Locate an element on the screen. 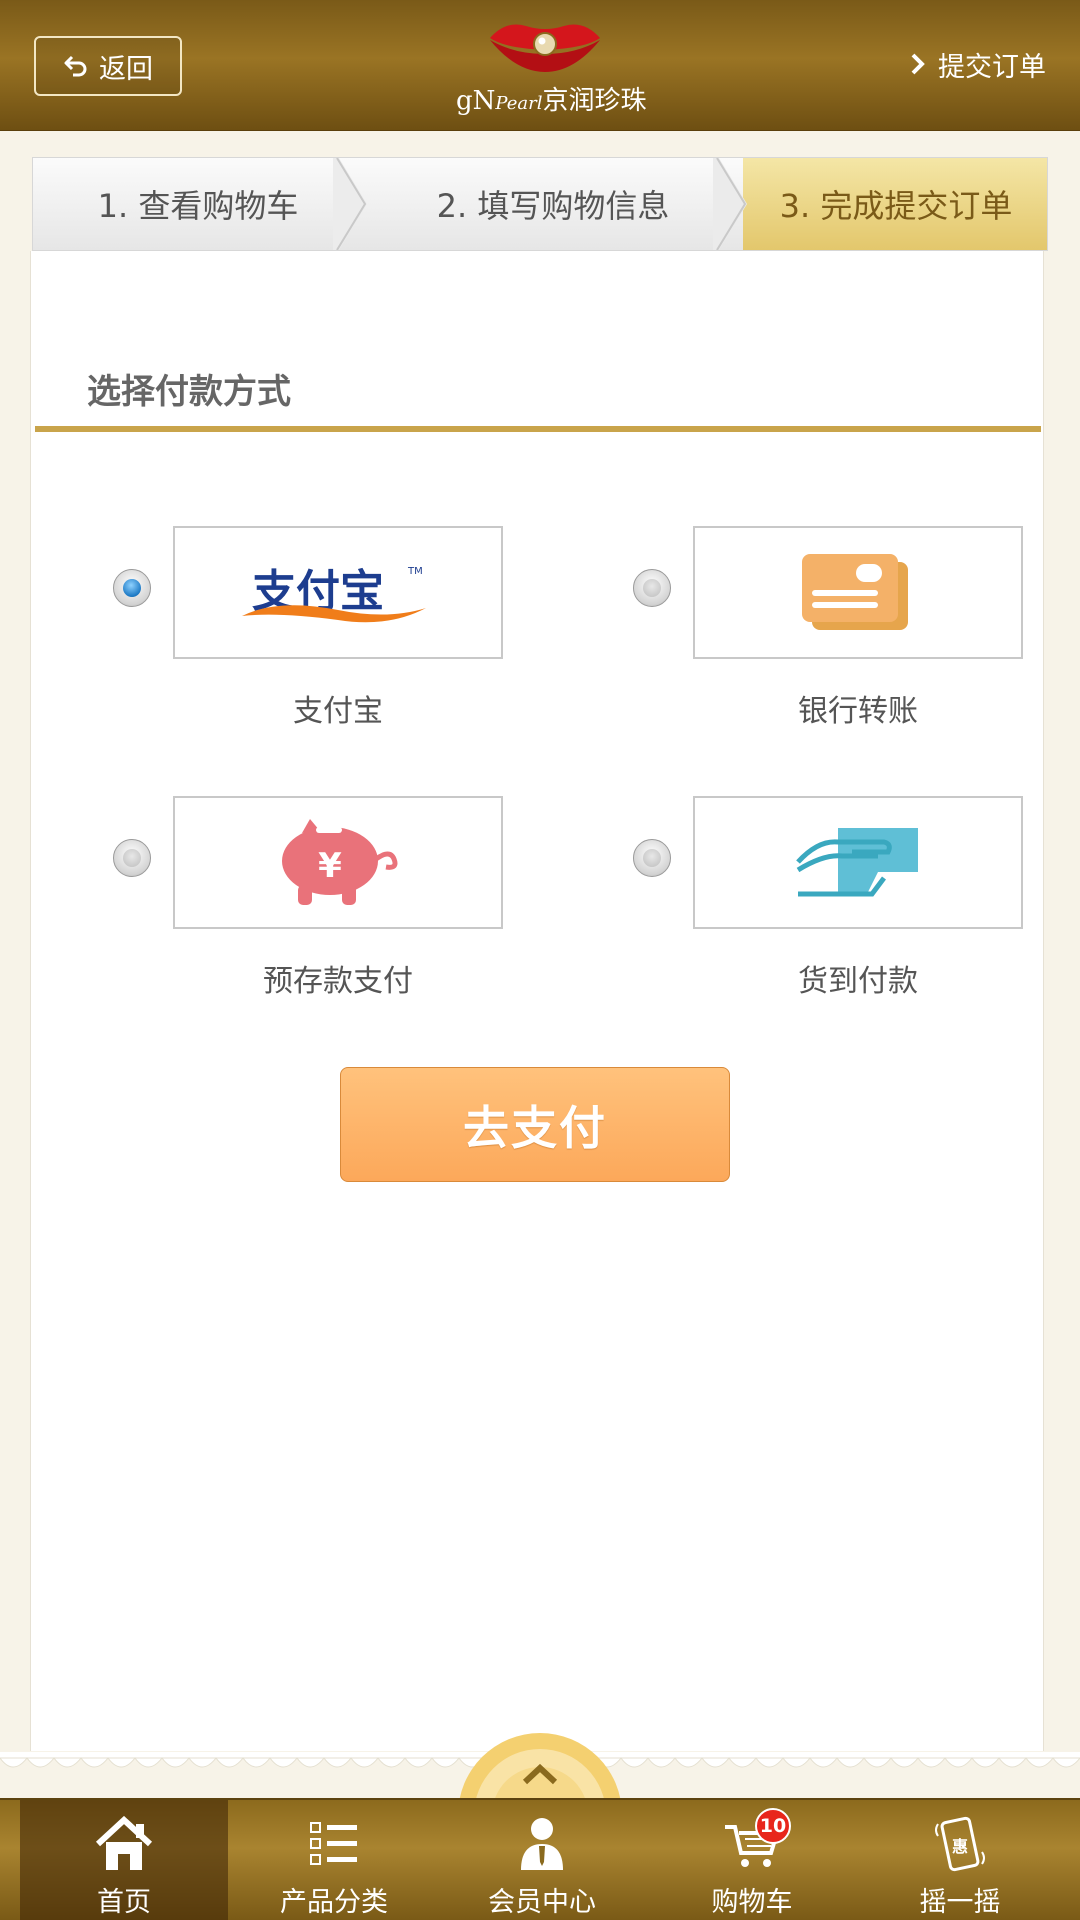 This screenshot has width=1080, height=1920. step-fill-info: 2. 填写购物信息 is located at coordinates (553, 206).